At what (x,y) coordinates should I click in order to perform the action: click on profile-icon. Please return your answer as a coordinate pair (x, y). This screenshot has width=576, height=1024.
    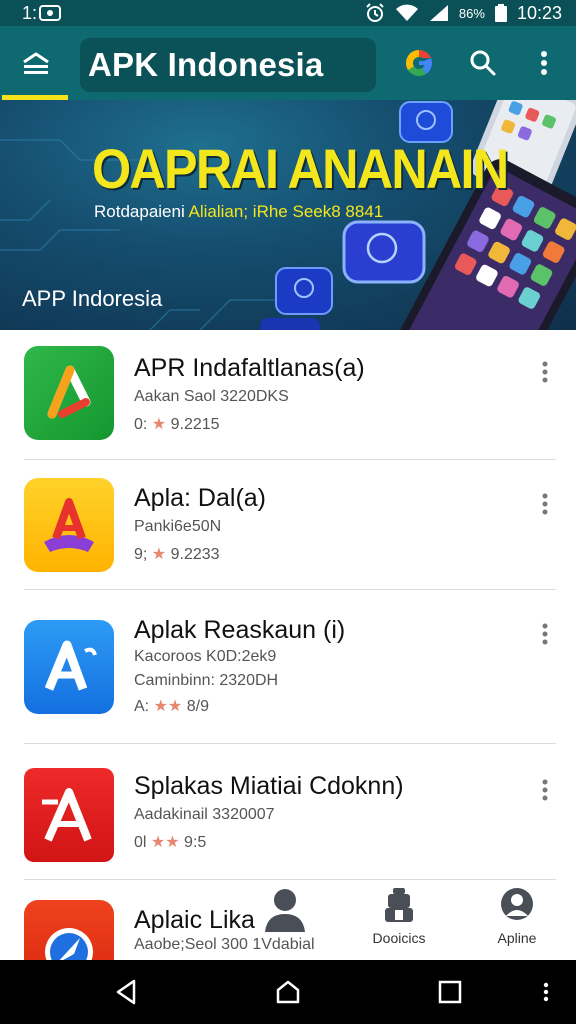
    Looking at the image, I should click on (517, 904).